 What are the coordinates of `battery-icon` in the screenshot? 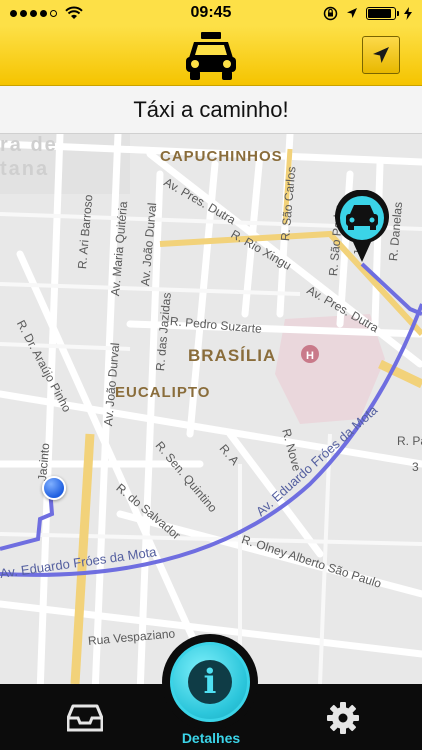 It's located at (382, 13).